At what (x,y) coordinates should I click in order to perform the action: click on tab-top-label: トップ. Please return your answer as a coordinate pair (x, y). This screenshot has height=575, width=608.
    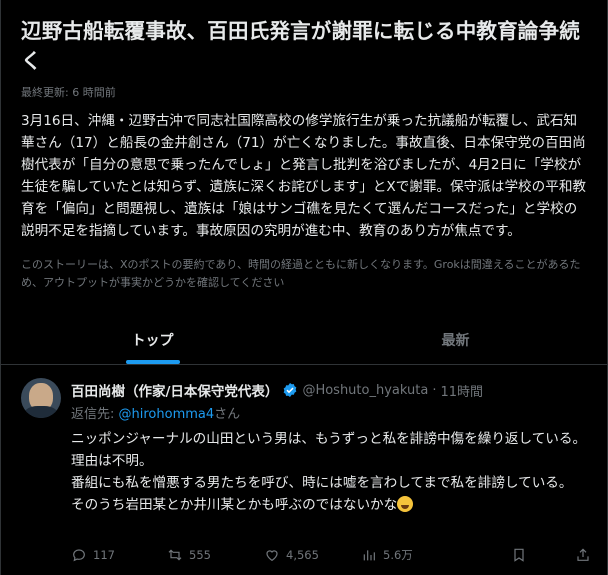
    Looking at the image, I should click on (152, 340).